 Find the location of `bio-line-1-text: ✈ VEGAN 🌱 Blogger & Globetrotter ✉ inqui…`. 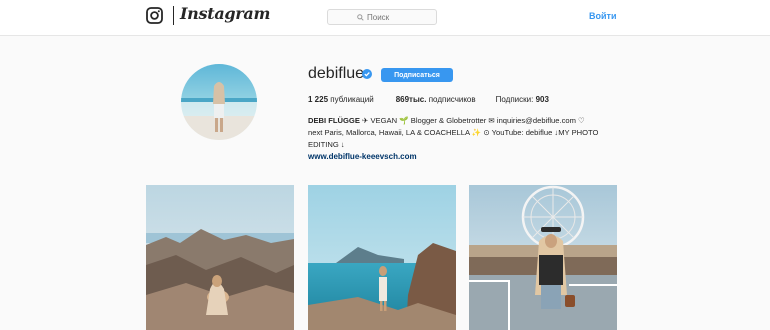

bio-line-1-text: ✈ VEGAN 🌱 Blogger & Globetrotter ✉ inqui… is located at coordinates (472, 120).